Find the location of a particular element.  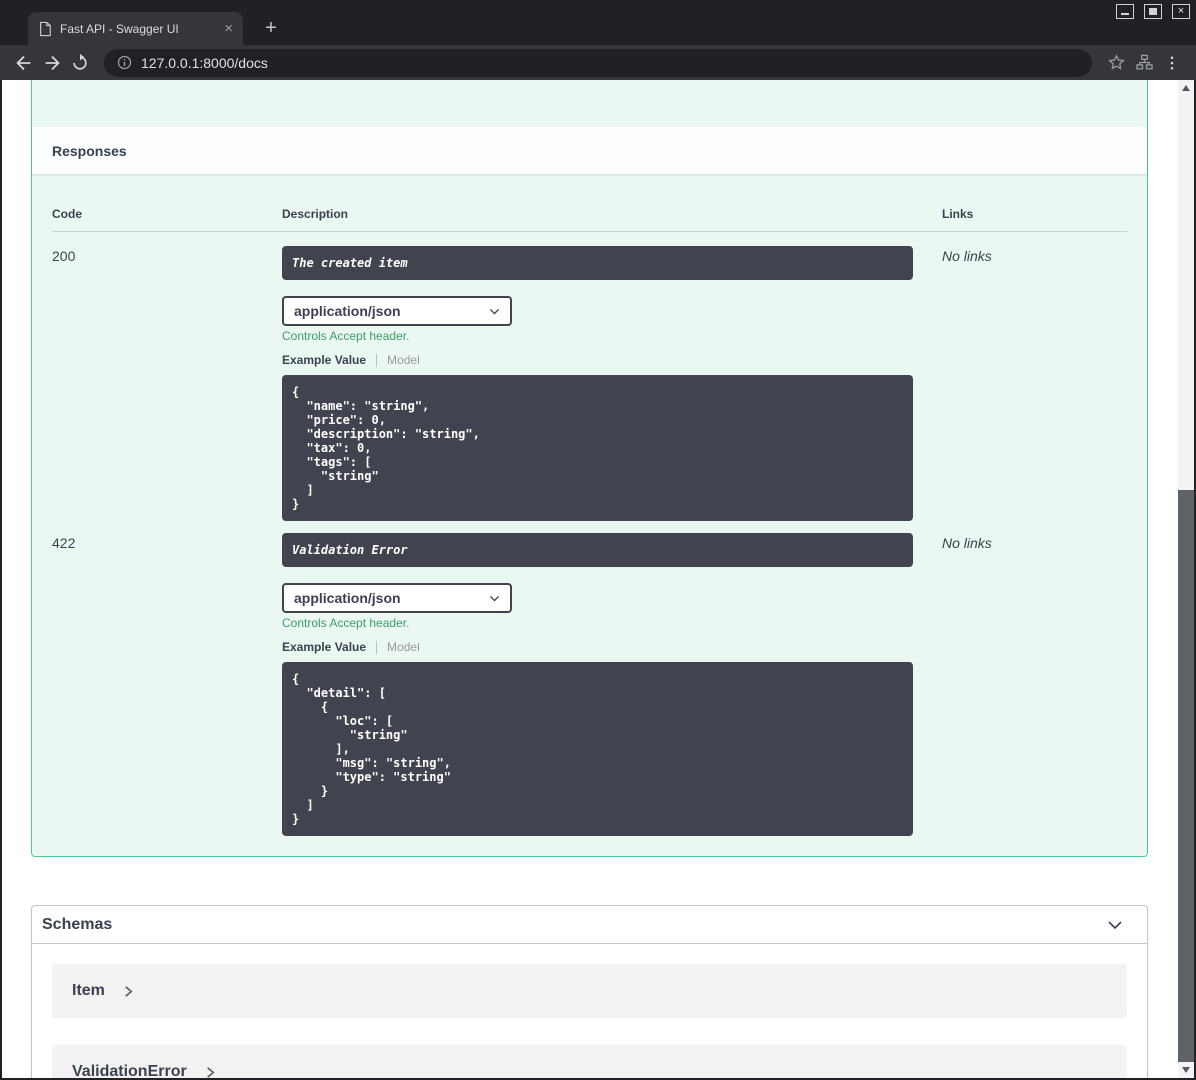

browser-tab: Fast API - Swagger UI × is located at coordinates (135, 28).